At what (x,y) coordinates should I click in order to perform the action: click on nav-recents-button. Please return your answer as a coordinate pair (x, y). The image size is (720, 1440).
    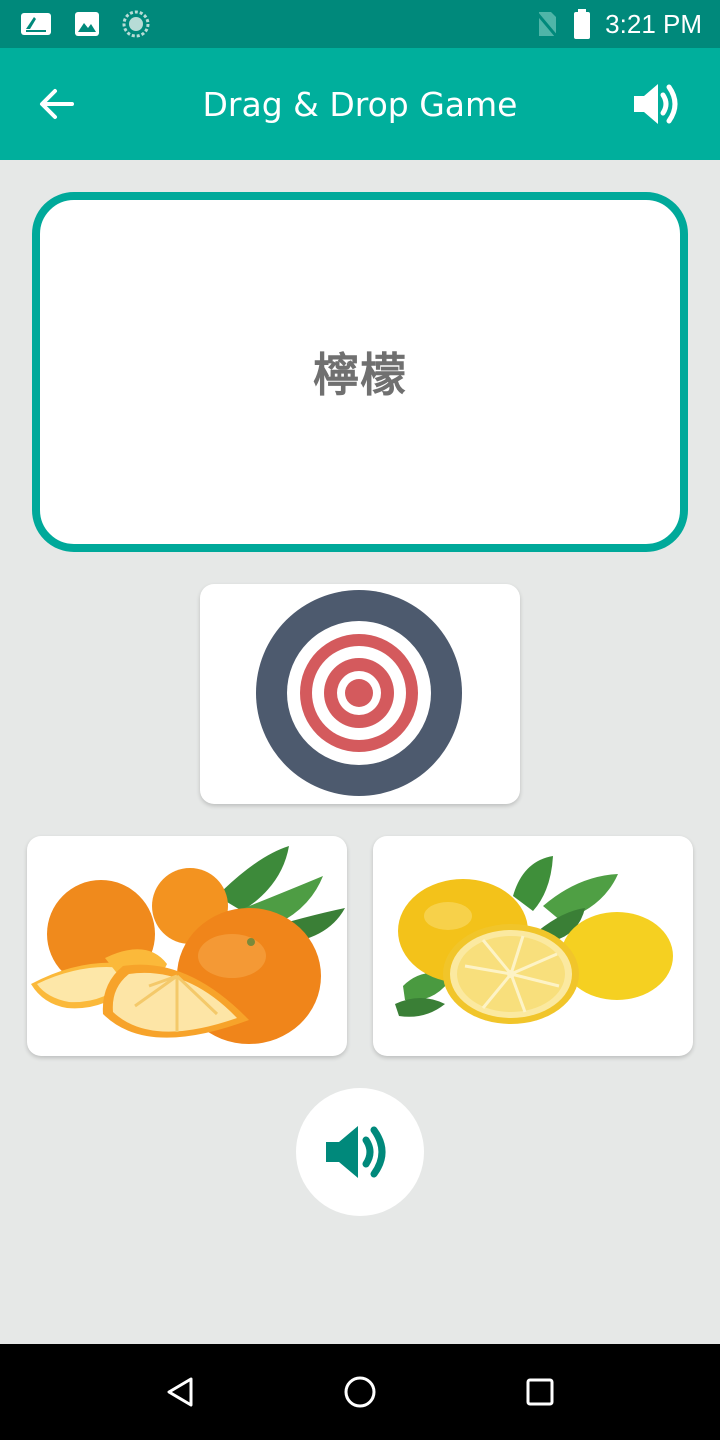
    Looking at the image, I should click on (540, 1392).